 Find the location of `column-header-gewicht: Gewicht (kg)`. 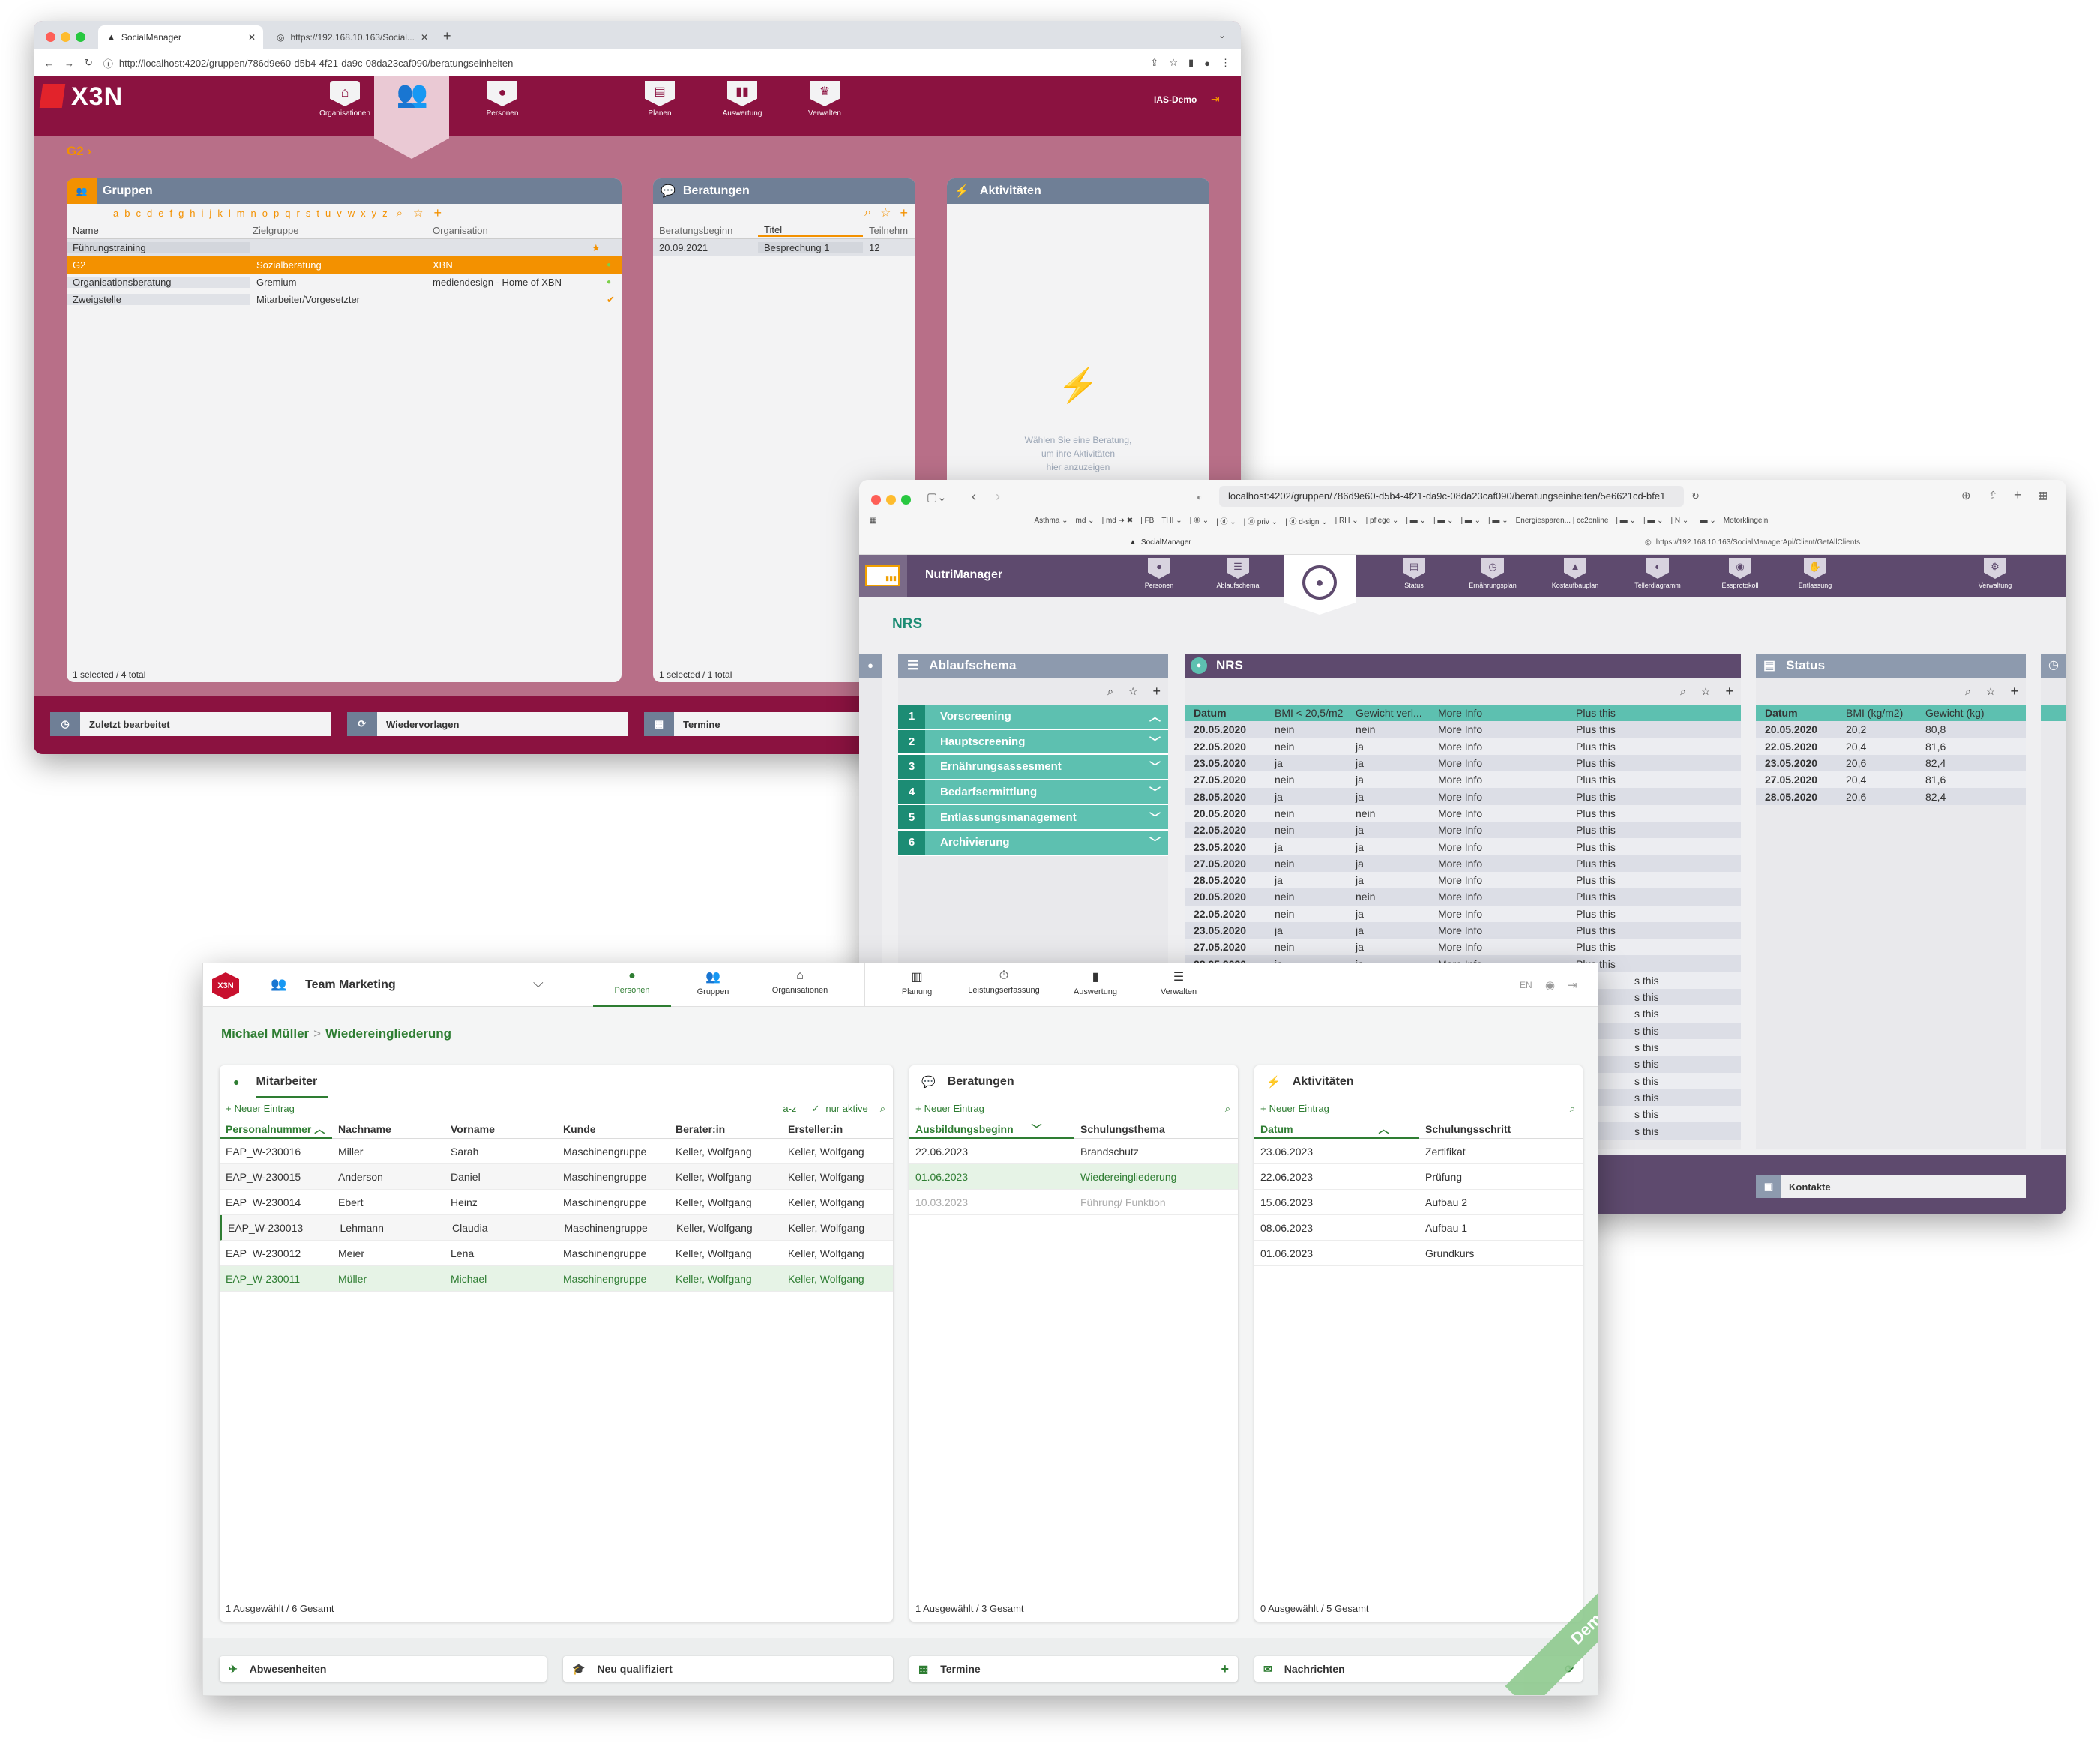

column-header-gewicht: Gewicht (kg) is located at coordinates (1961, 713).